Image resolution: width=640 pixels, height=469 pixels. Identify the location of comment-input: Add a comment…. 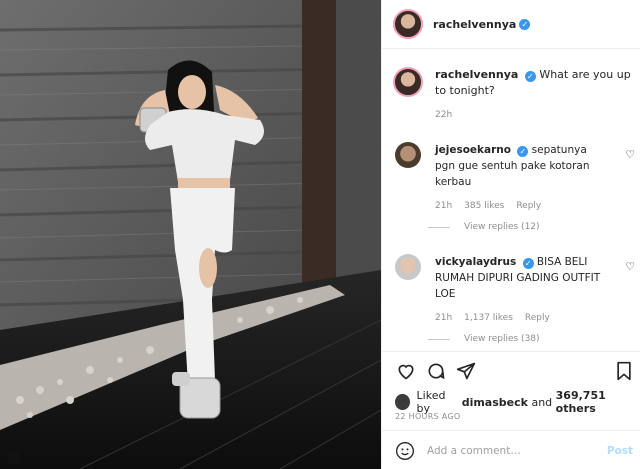
(517, 451).